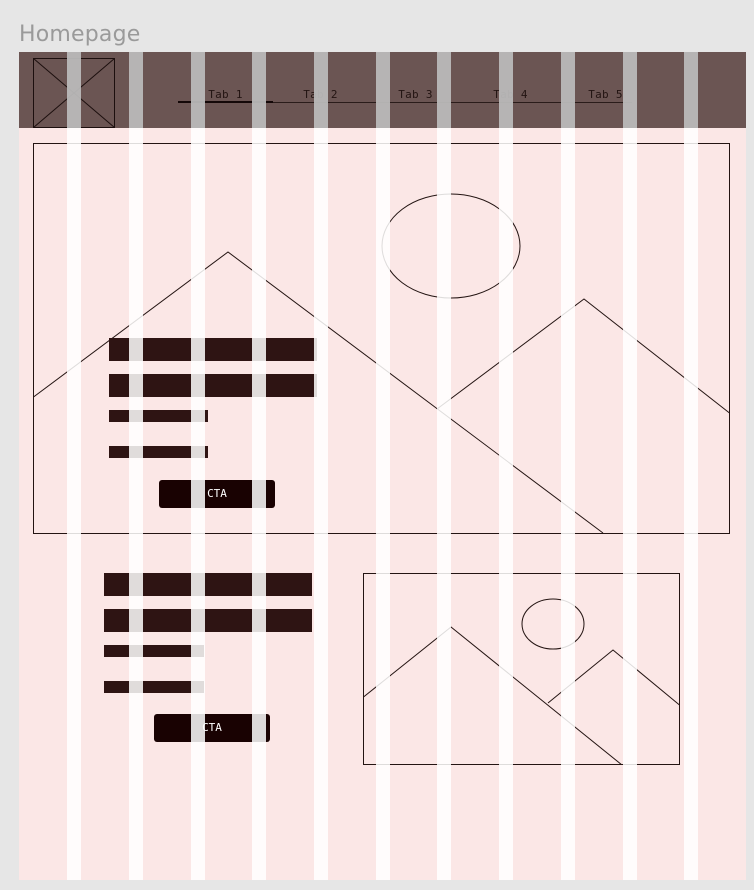  Describe the element at coordinates (217, 494) in the screenshot. I see `hero-cta-button: CTA` at that location.